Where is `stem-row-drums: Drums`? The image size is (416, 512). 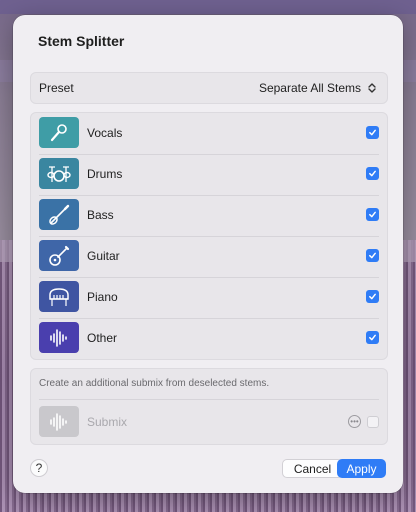
stem-row-drums: Drums is located at coordinates (209, 174).